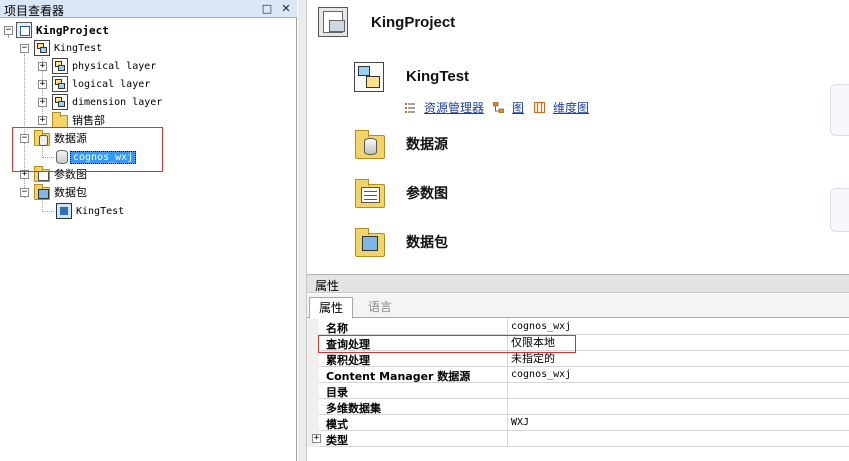 This screenshot has width=849, height=461. What do you see at coordinates (286, 9) in the screenshot?
I see `close-pane-button: ✕` at bounding box center [286, 9].